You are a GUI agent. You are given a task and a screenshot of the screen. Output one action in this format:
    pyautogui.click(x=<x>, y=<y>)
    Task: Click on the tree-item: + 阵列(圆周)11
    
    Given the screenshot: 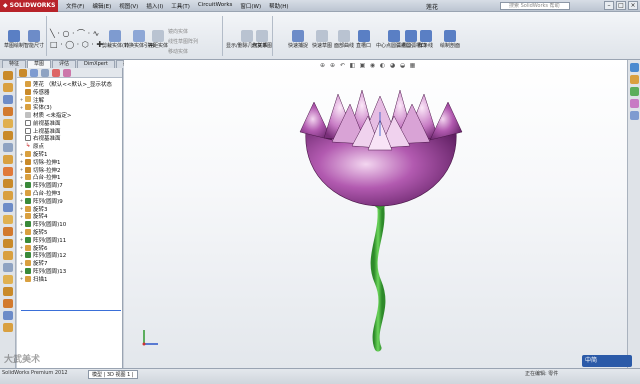 What is the action you would take?
    pyautogui.click(x=70, y=240)
    